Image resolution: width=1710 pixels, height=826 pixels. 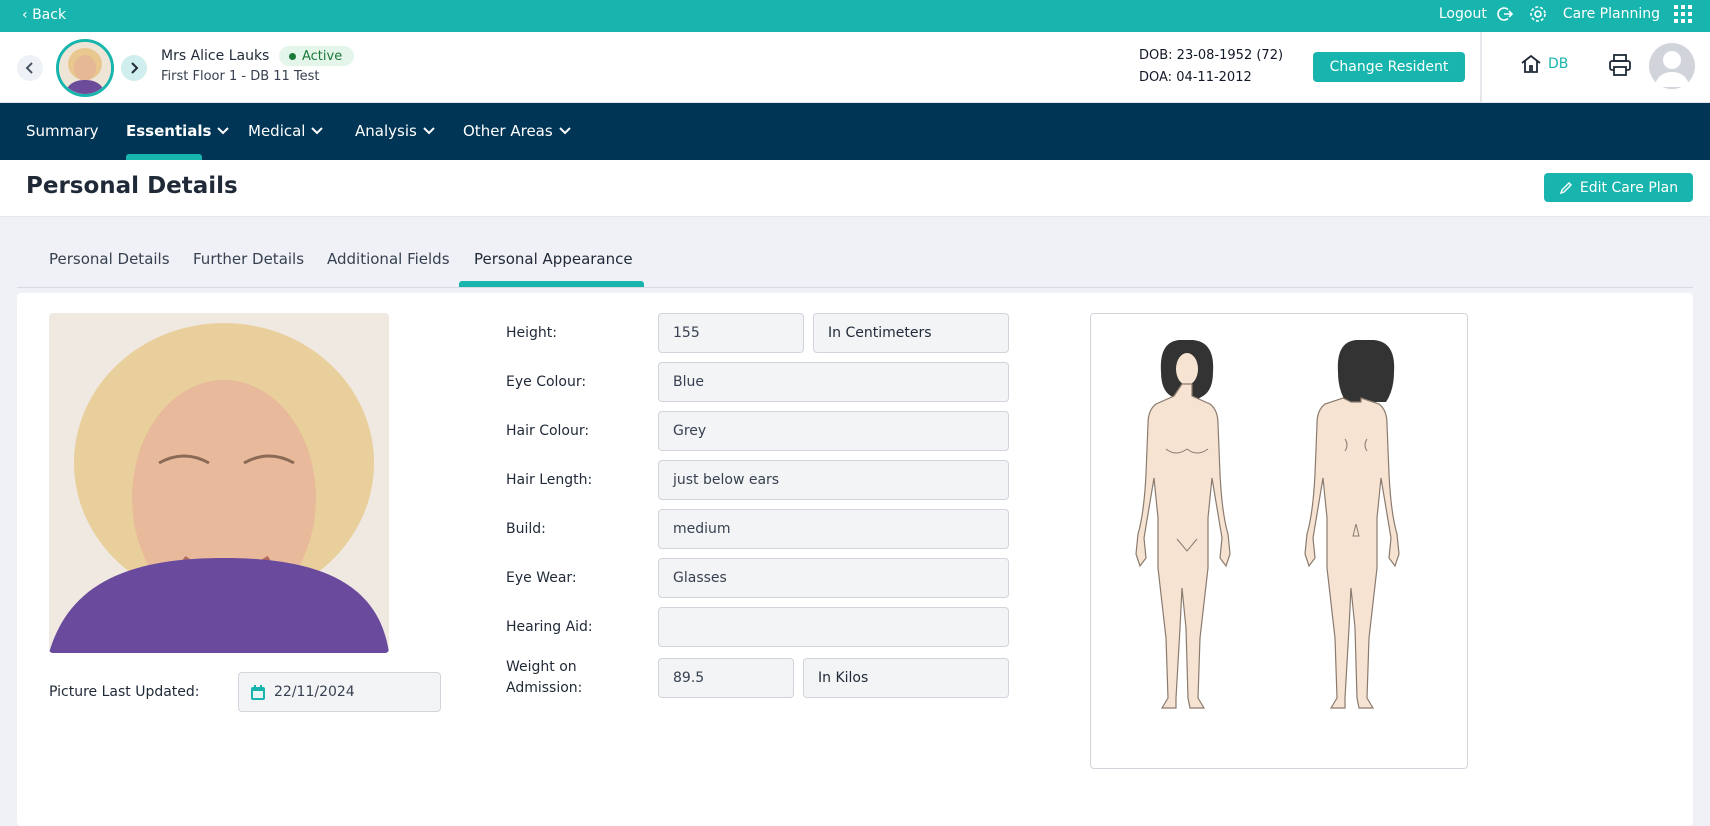 What do you see at coordinates (731, 333) in the screenshot?
I see `height-input: 155` at bounding box center [731, 333].